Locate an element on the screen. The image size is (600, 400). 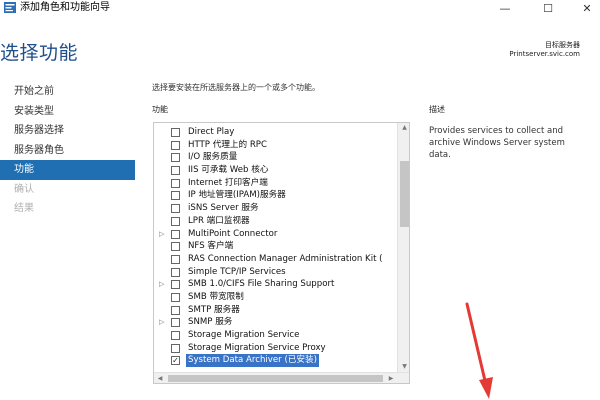
features-heading: 功能 is located at coordinates (160, 109).